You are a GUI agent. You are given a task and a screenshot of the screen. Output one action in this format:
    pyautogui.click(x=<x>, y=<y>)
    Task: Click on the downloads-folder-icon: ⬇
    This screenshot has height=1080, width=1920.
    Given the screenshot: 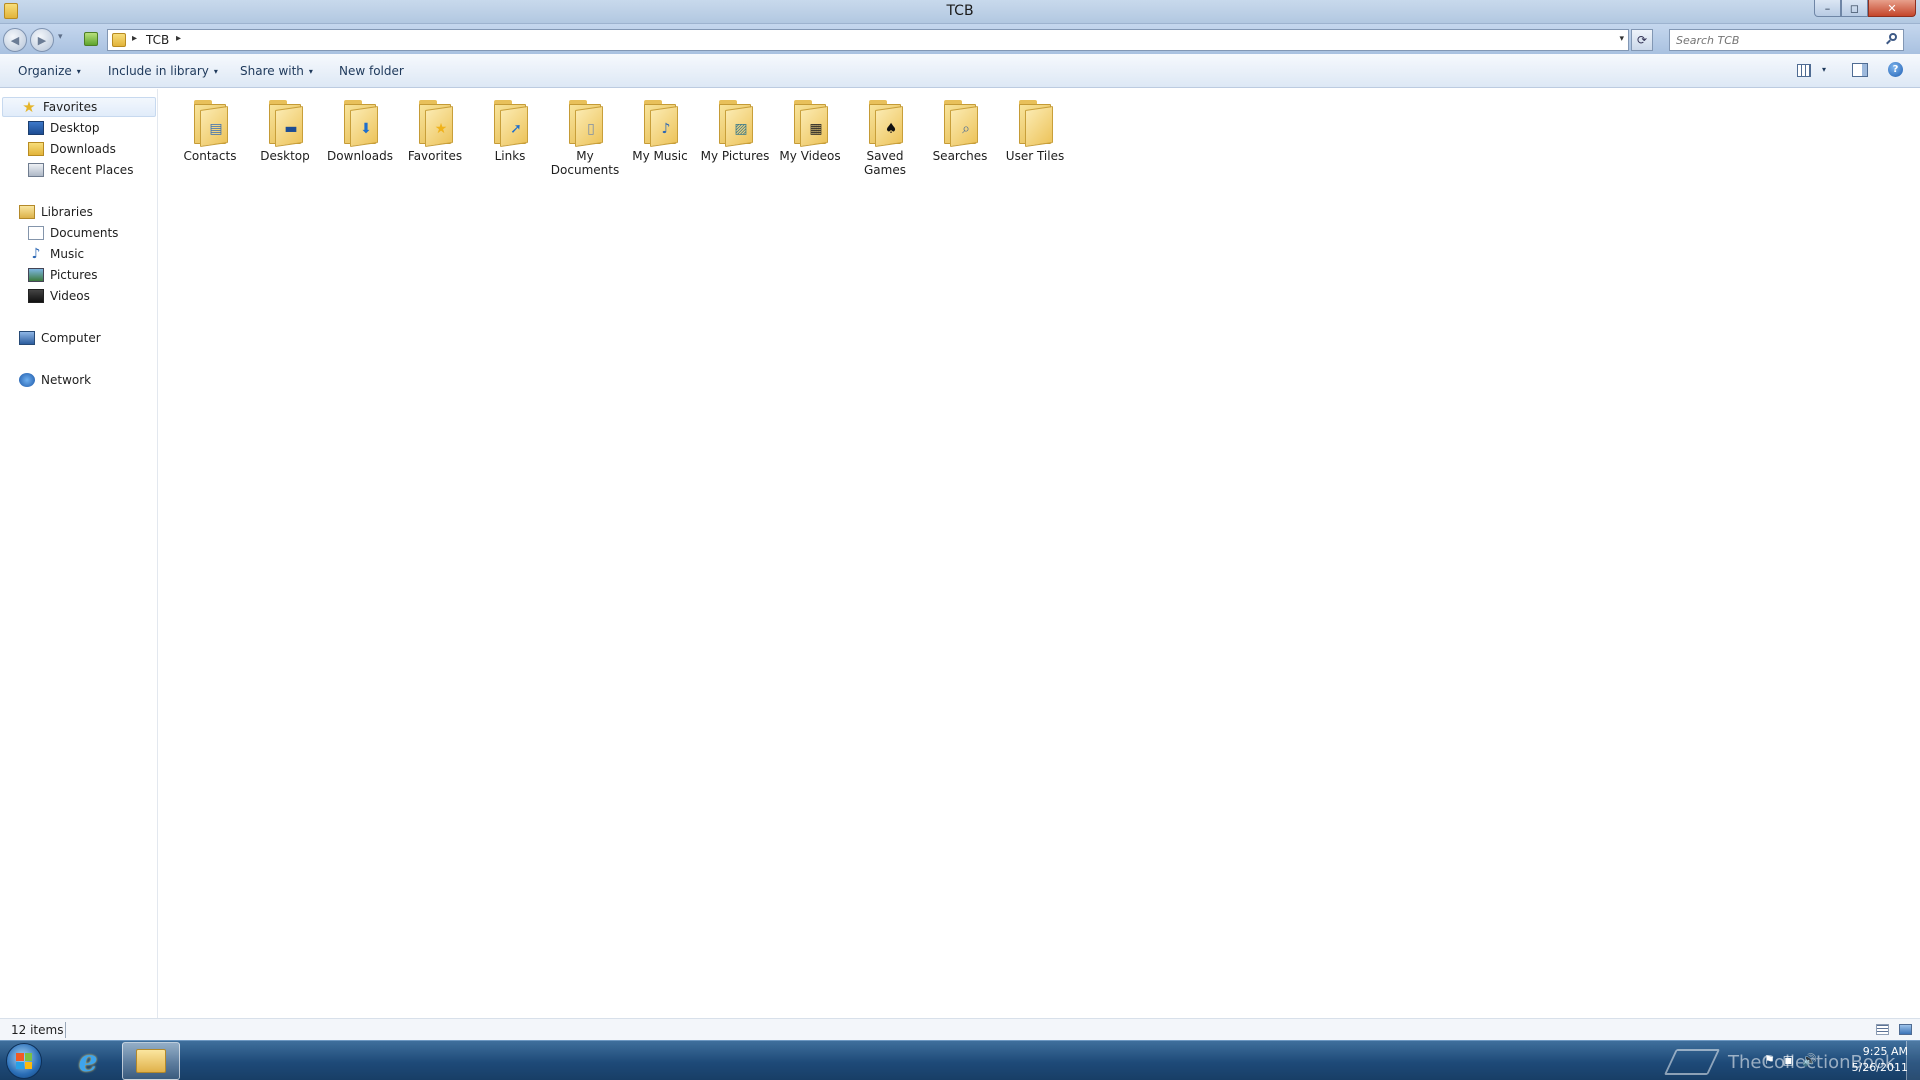 What is the action you would take?
    pyautogui.click(x=360, y=122)
    